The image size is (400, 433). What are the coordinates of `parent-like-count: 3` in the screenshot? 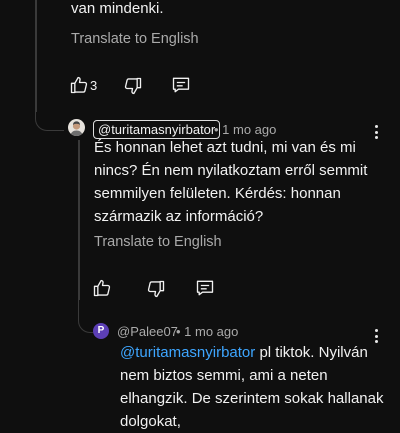 It's located at (94, 85).